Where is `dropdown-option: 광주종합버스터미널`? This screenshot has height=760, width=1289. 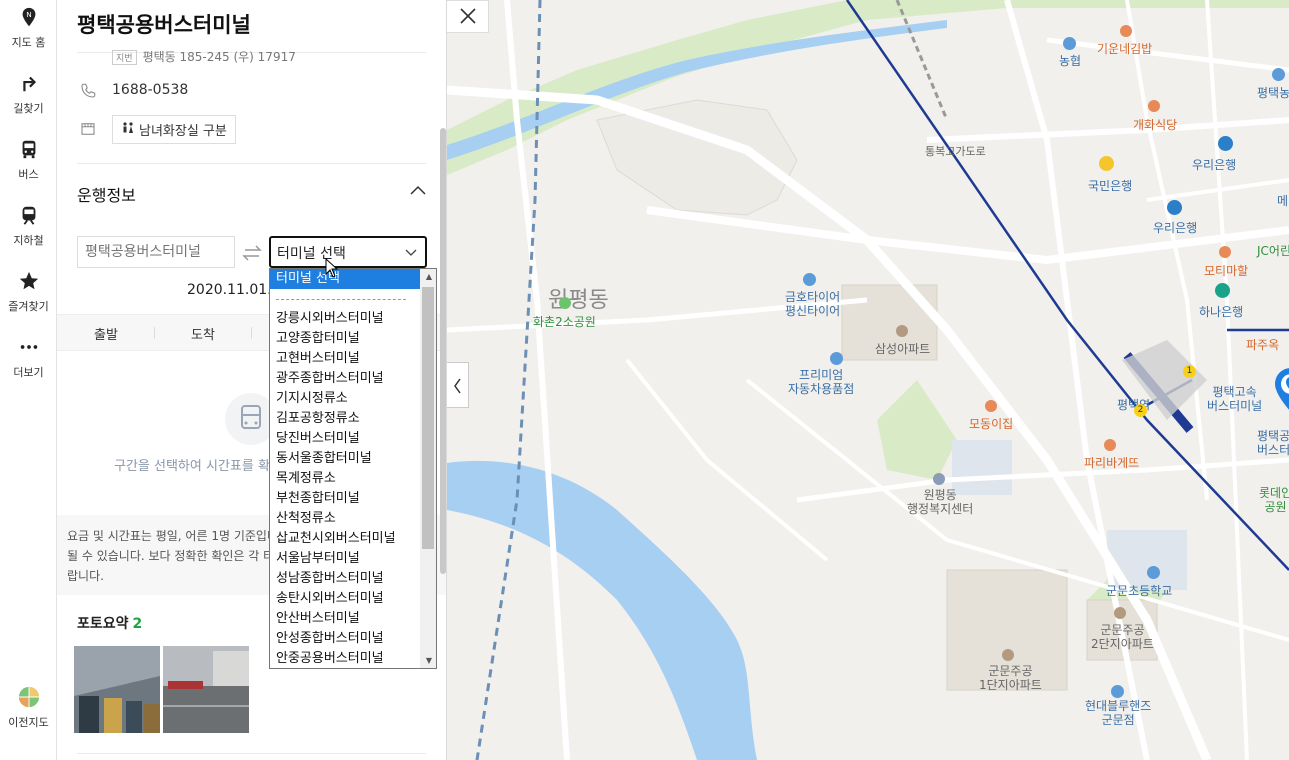 dropdown-option: 광주종합버스터미널 is located at coordinates (345, 379).